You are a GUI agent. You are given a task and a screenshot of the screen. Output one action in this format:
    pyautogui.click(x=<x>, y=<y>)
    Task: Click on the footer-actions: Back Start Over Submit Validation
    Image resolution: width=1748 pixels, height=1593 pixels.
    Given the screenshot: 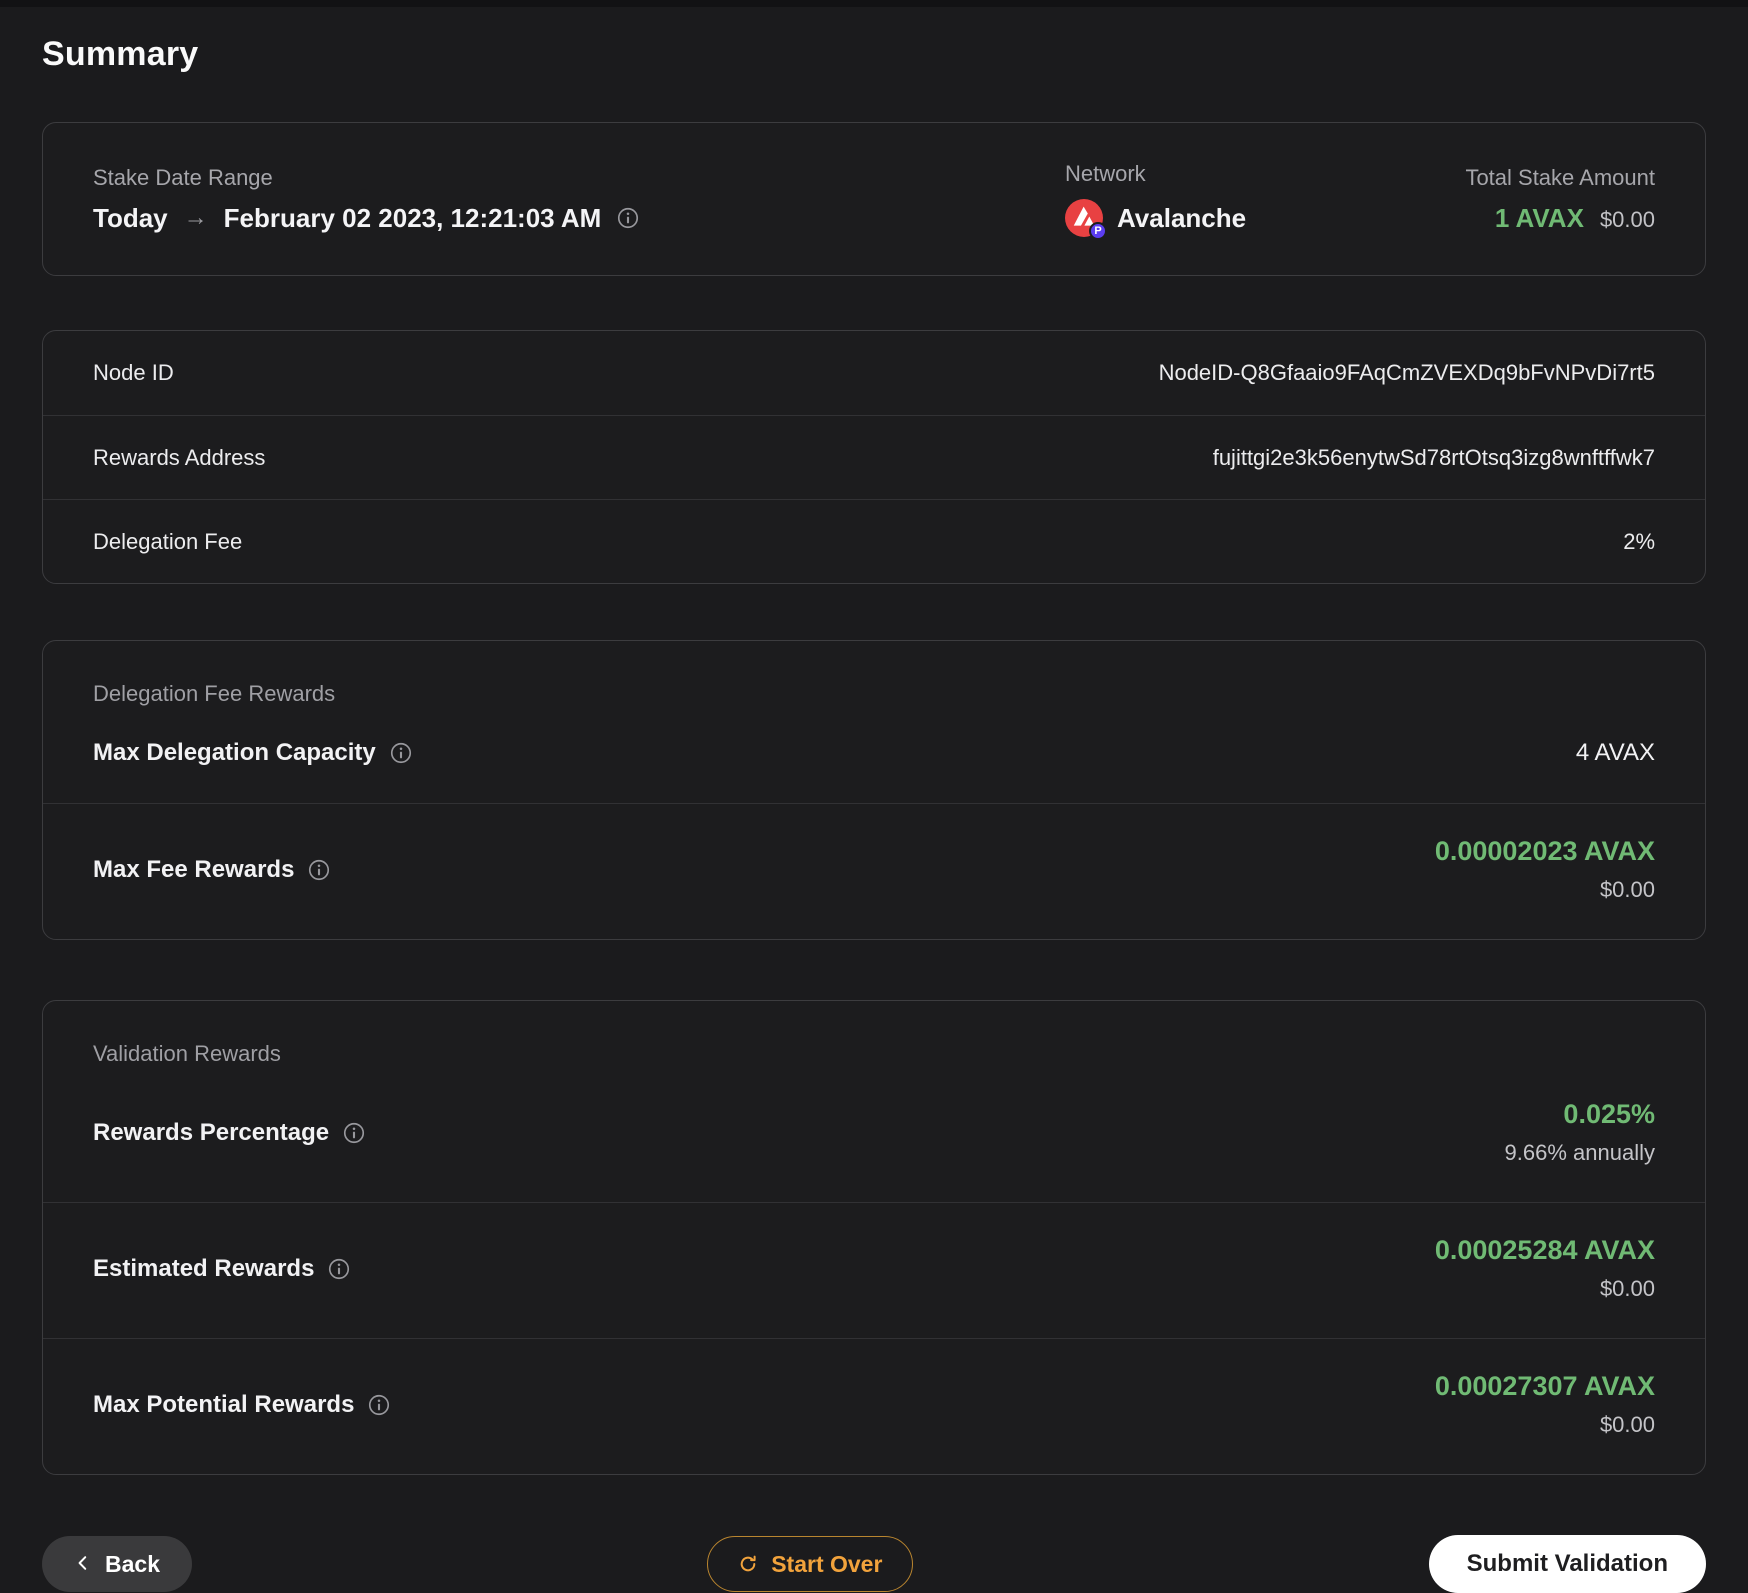 What is the action you would take?
    pyautogui.click(x=874, y=1564)
    